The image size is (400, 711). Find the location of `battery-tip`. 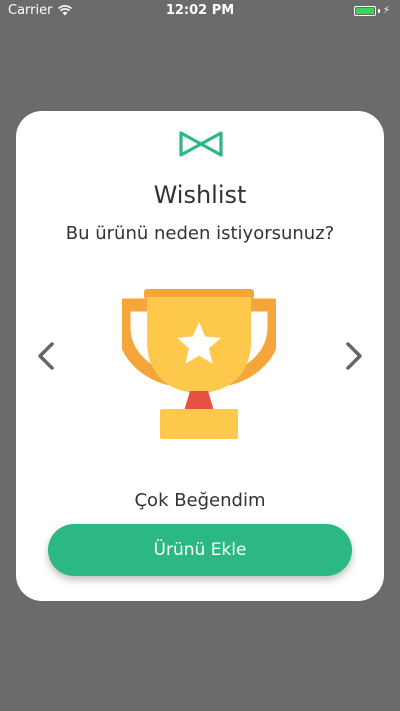

battery-tip is located at coordinates (378, 10).